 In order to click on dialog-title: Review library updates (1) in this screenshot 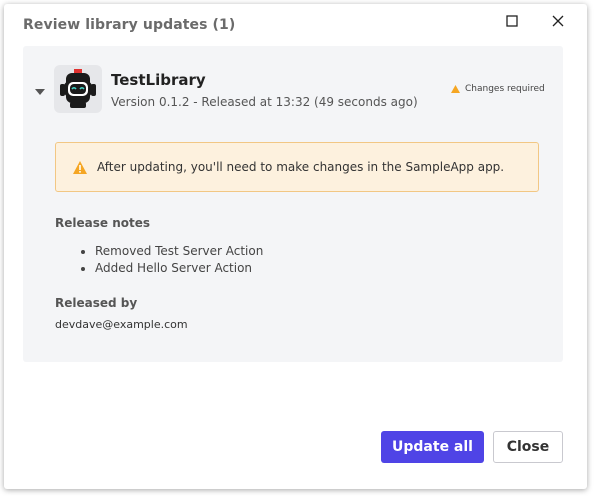, I will do `click(129, 25)`.